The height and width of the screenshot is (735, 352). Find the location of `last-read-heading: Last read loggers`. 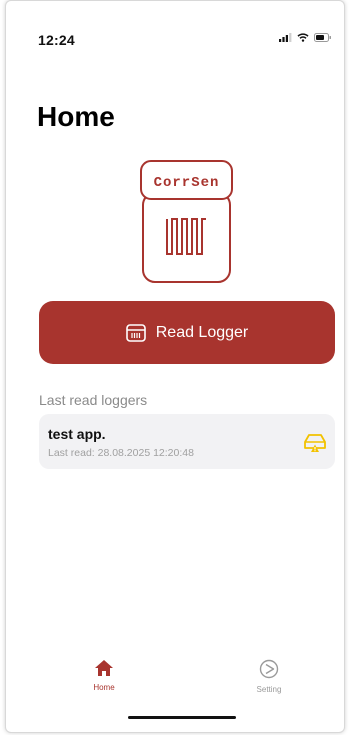

last-read-heading: Last read loggers is located at coordinates (93, 400).